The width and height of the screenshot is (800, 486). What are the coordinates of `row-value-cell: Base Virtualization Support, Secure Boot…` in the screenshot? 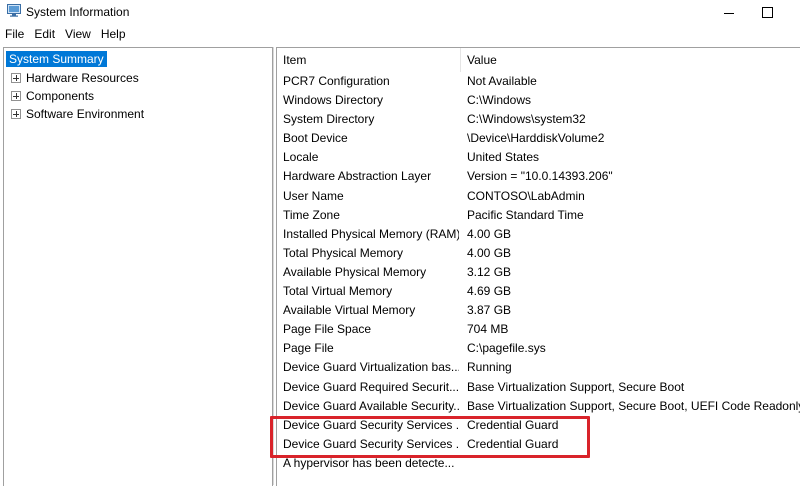 It's located at (633, 405).